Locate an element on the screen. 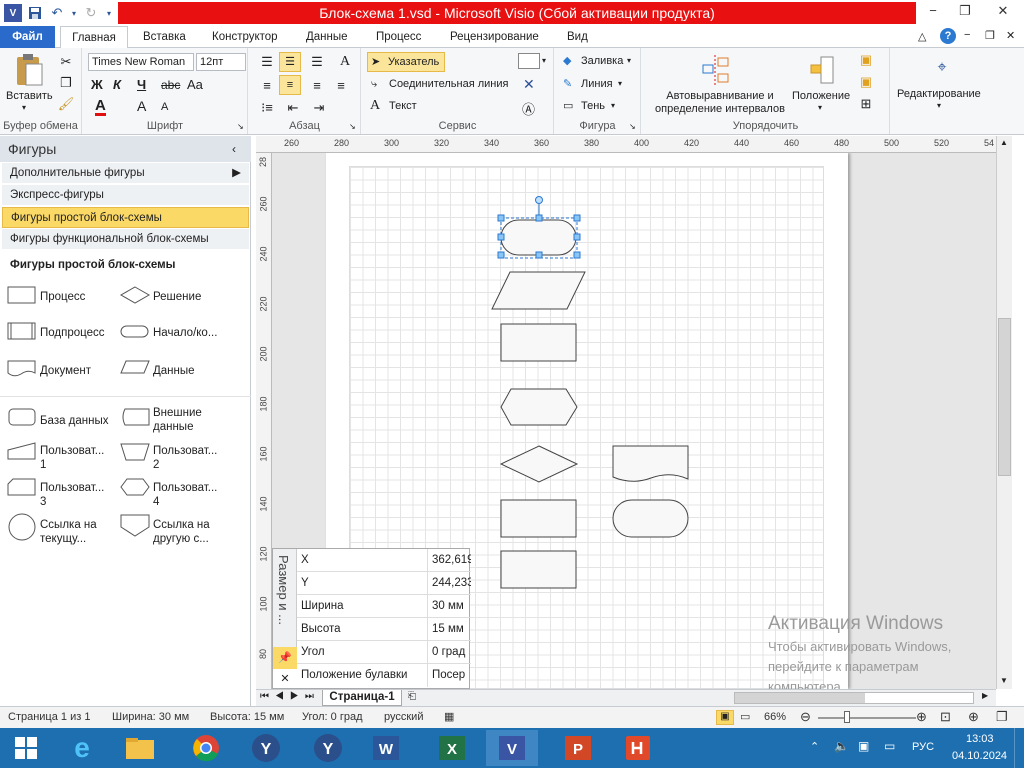 Image resolution: width=1024 pixels, height=768 pixels. tray-chevron-icon: ⌃ is located at coordinates (814, 746).